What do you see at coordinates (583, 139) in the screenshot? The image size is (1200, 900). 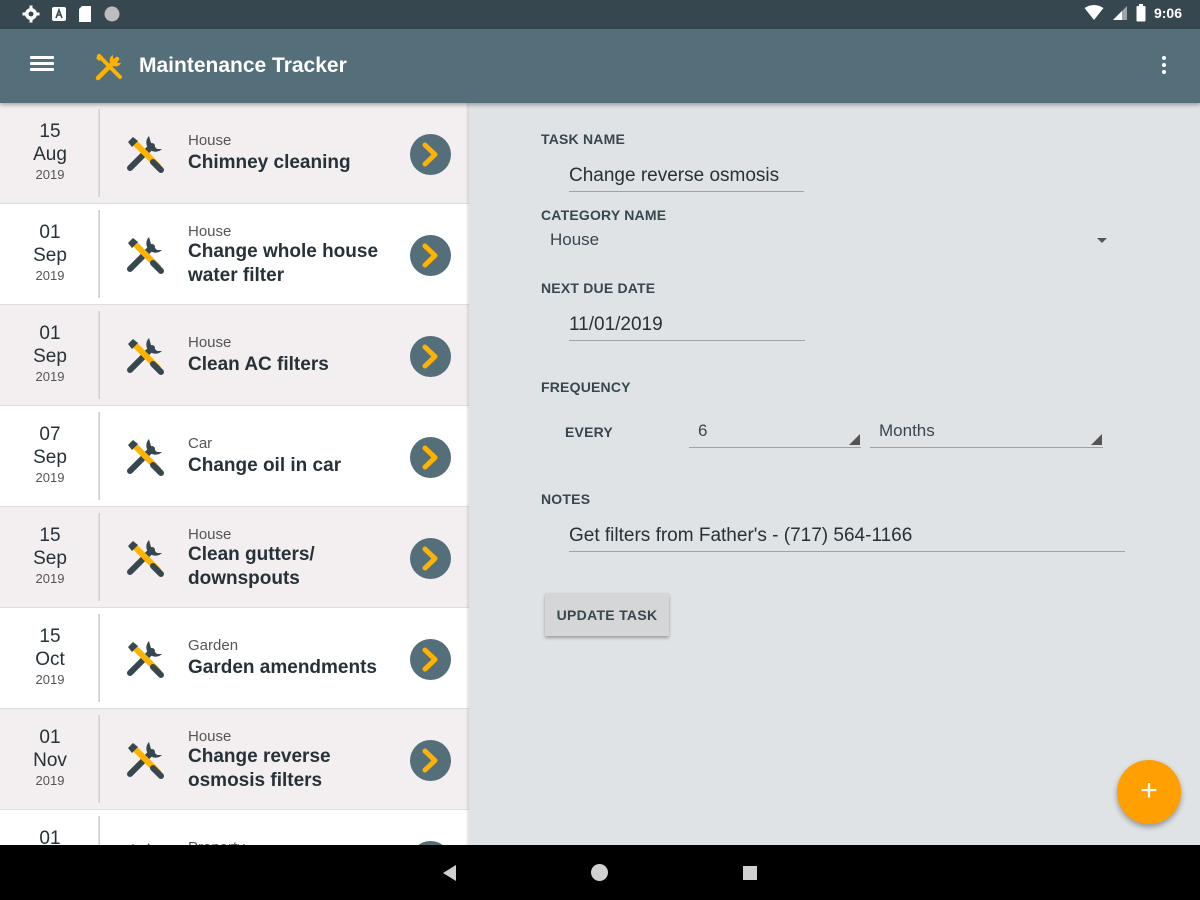 I see `task-name-label: TASK NAME` at bounding box center [583, 139].